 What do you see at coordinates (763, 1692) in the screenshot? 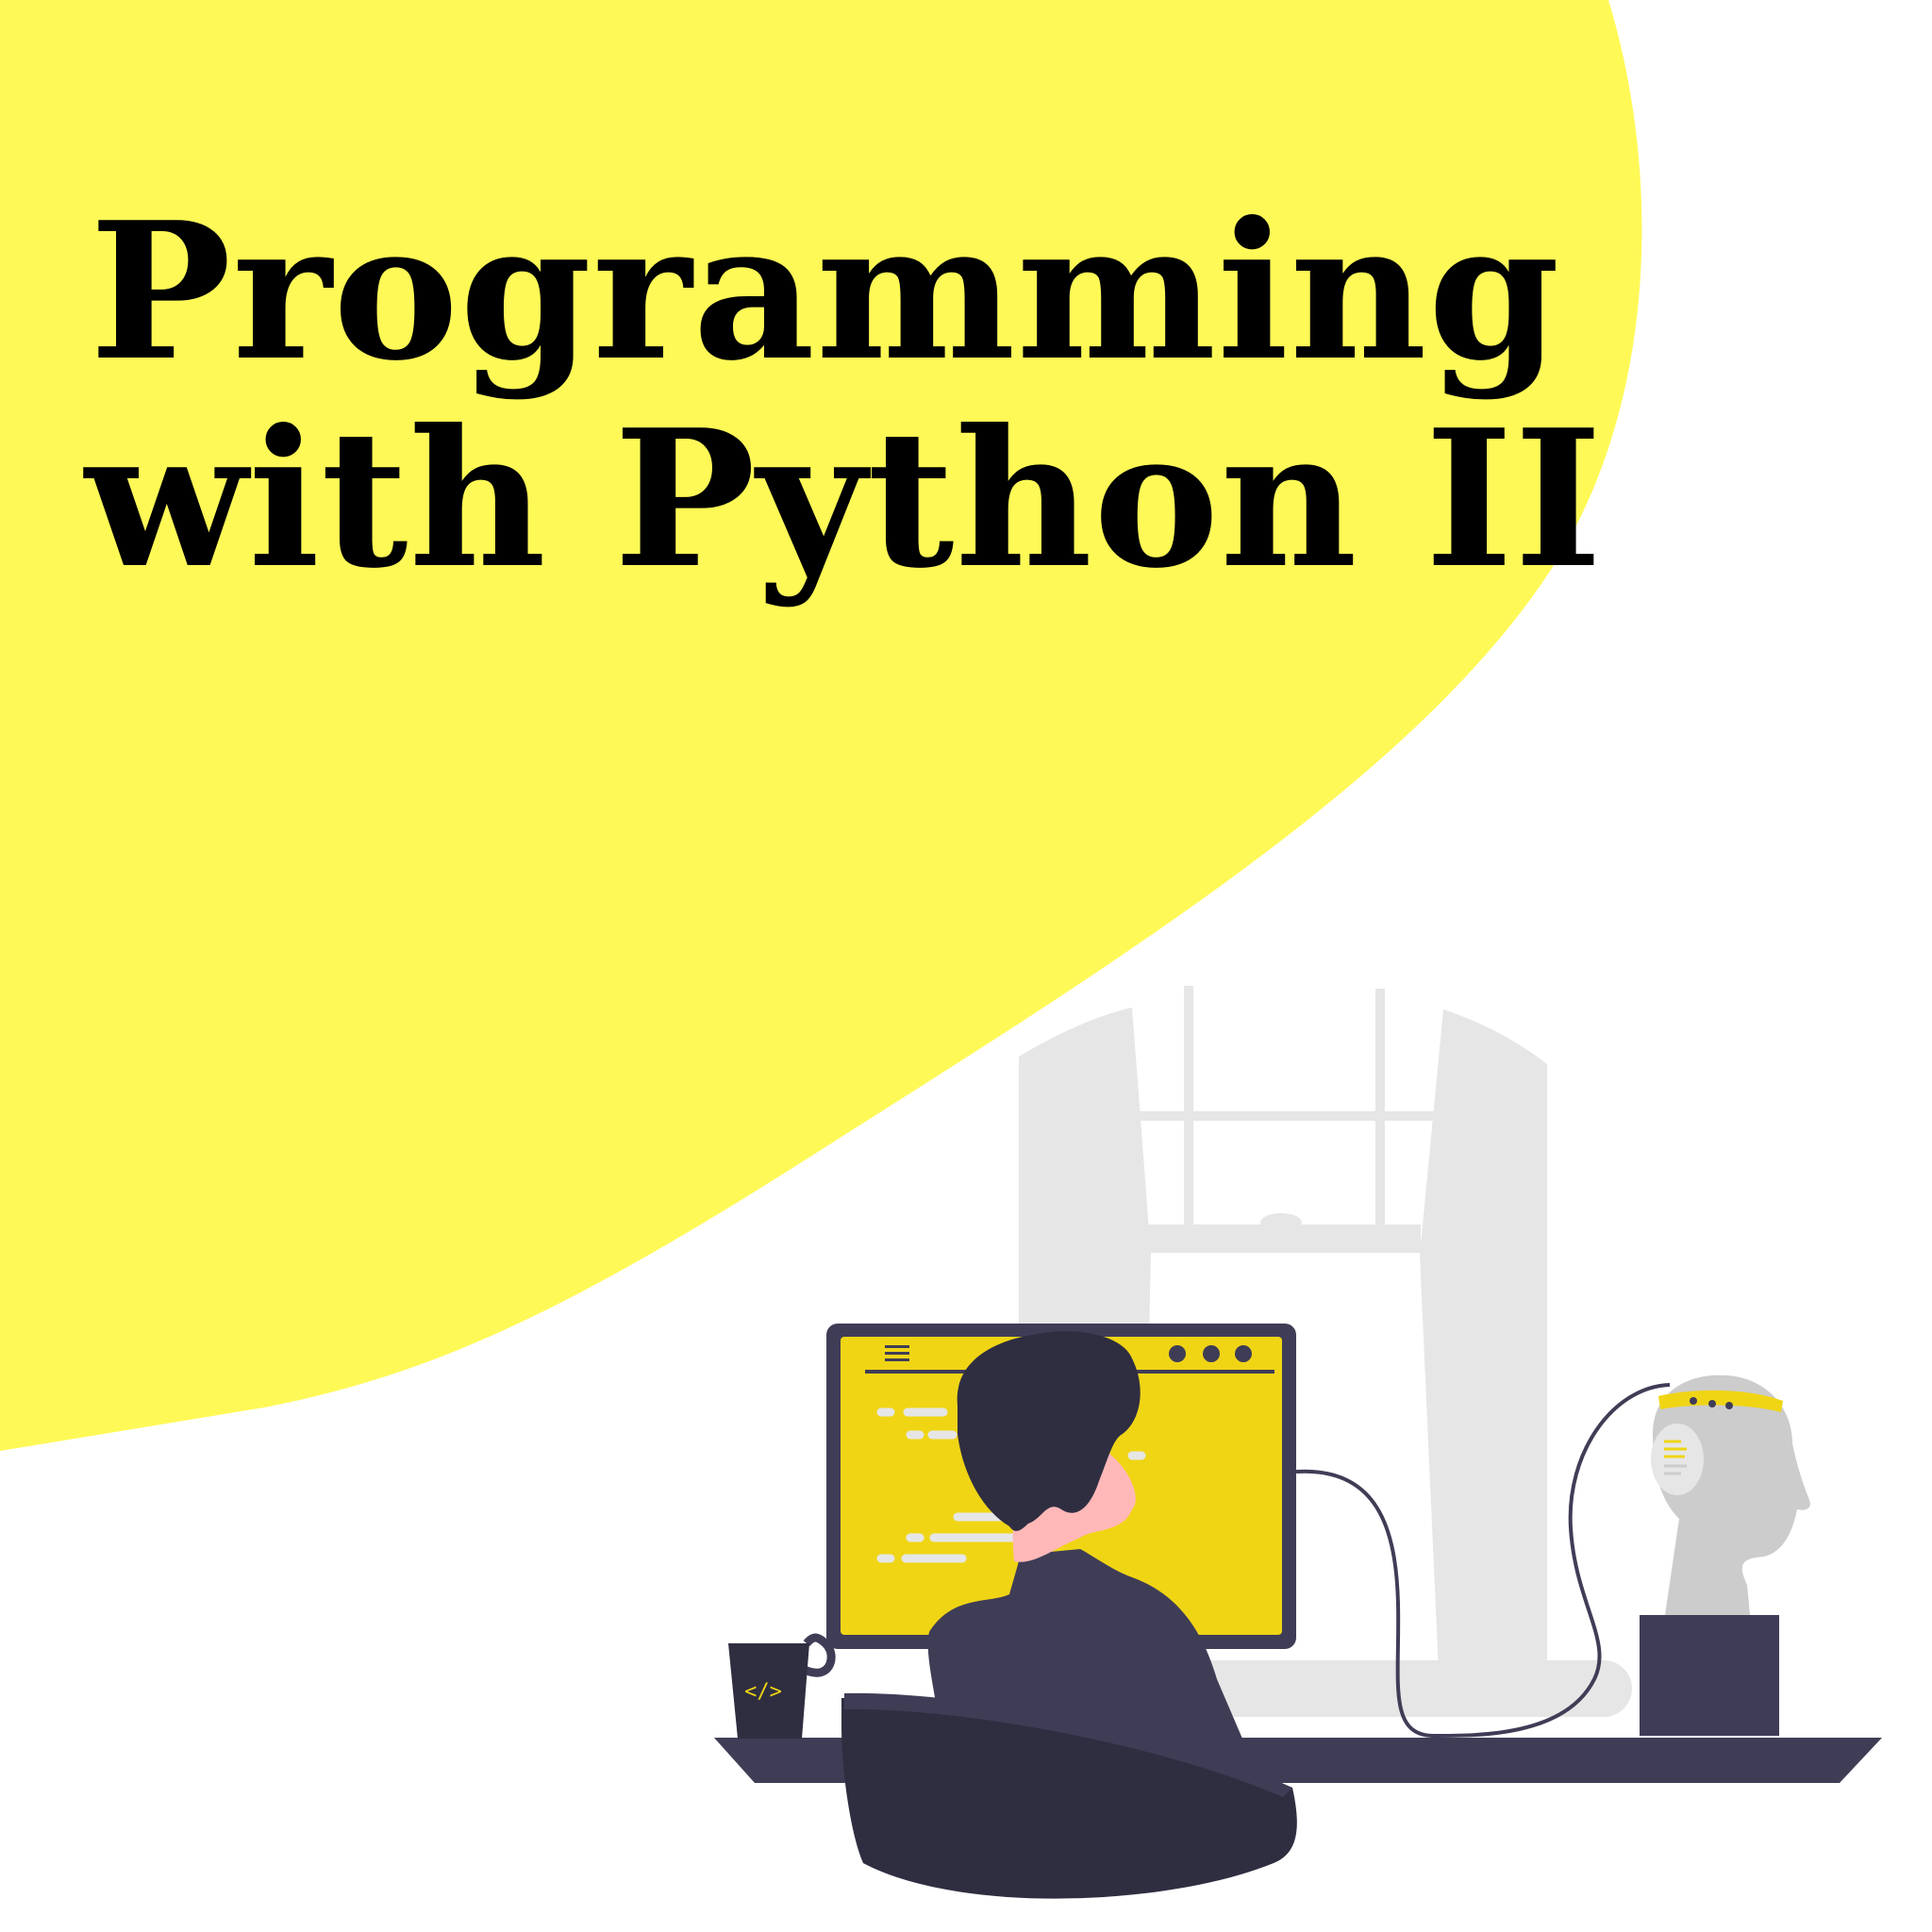
I see `mug-code-icon: </>` at bounding box center [763, 1692].